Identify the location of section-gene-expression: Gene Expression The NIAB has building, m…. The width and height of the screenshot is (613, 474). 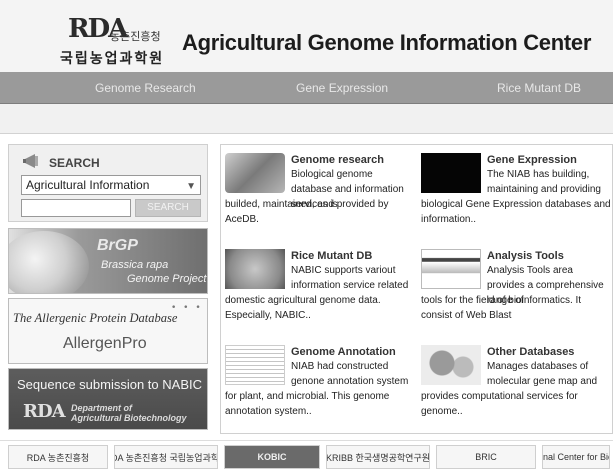
(516, 193).